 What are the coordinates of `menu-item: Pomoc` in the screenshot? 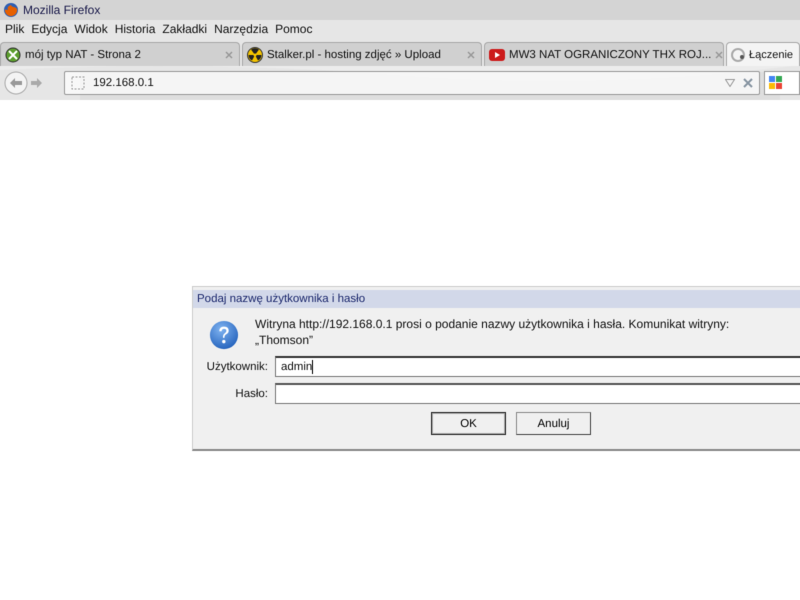 It's located at (295, 29).